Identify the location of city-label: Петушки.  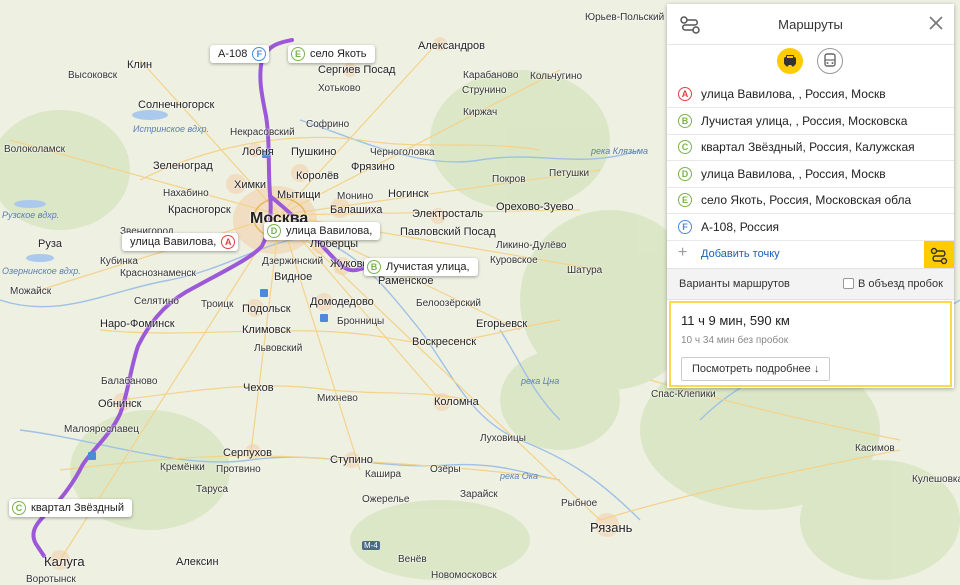
(569, 173).